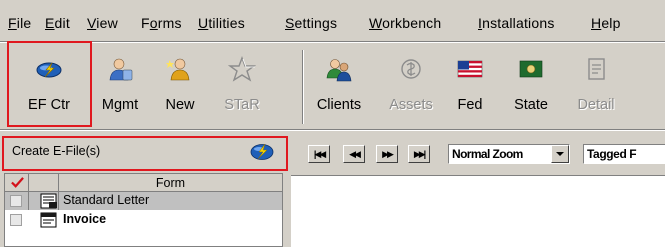 This screenshot has width=671, height=247. Describe the element at coordinates (290, 23) in the screenshot. I see `menu-mnemonic: S` at that location.